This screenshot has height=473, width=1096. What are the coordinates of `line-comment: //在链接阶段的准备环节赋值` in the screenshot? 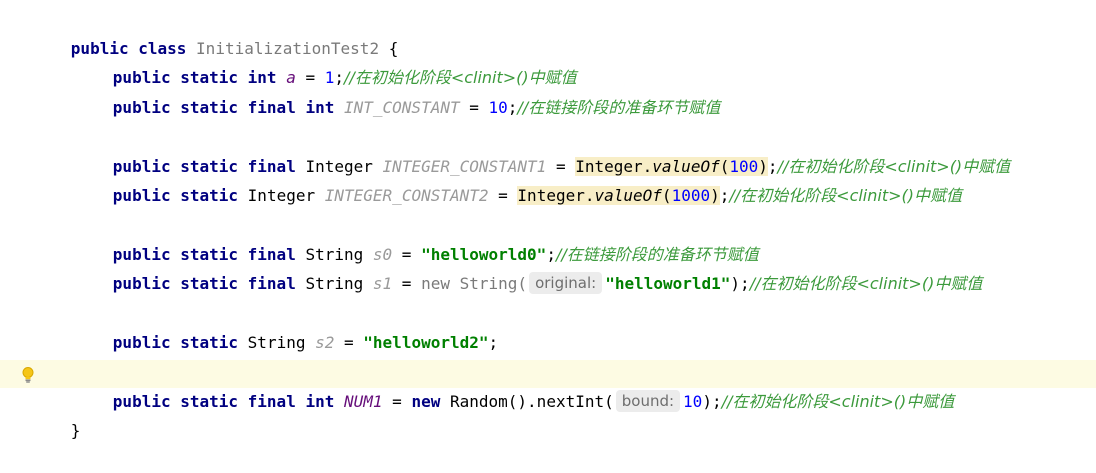 It's located at (619, 107).